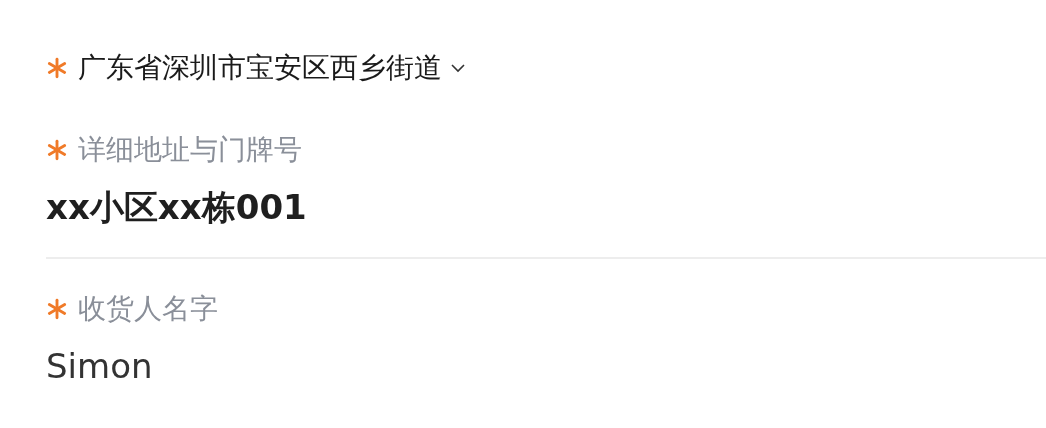 This screenshot has width=1046, height=428. What do you see at coordinates (148, 309) in the screenshot?
I see `field-label: 收货人名字` at bounding box center [148, 309].